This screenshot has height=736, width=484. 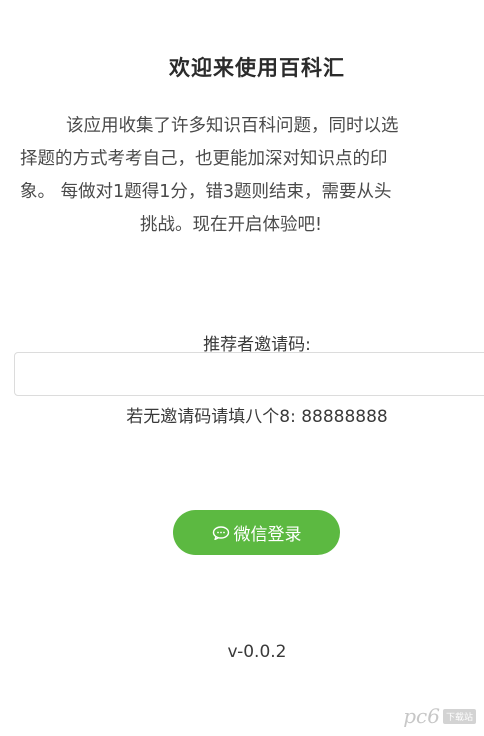 I want to click on version-label: v-0.0.2, so click(x=257, y=652).